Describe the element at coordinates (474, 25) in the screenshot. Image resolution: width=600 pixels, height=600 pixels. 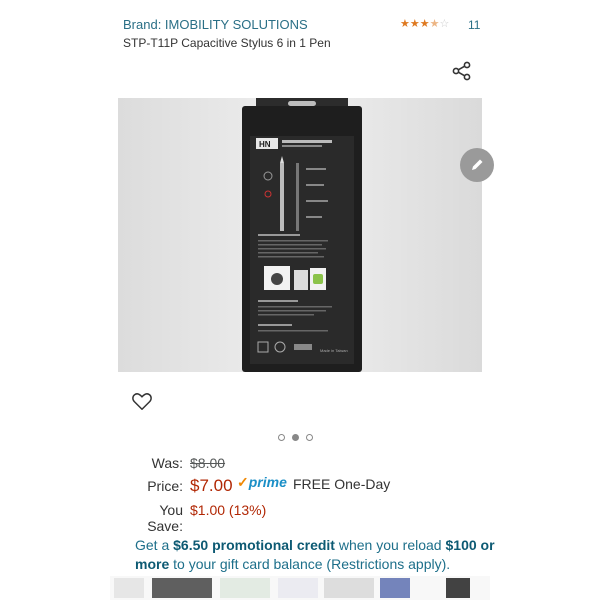
I see `rating-count: 11` at that location.